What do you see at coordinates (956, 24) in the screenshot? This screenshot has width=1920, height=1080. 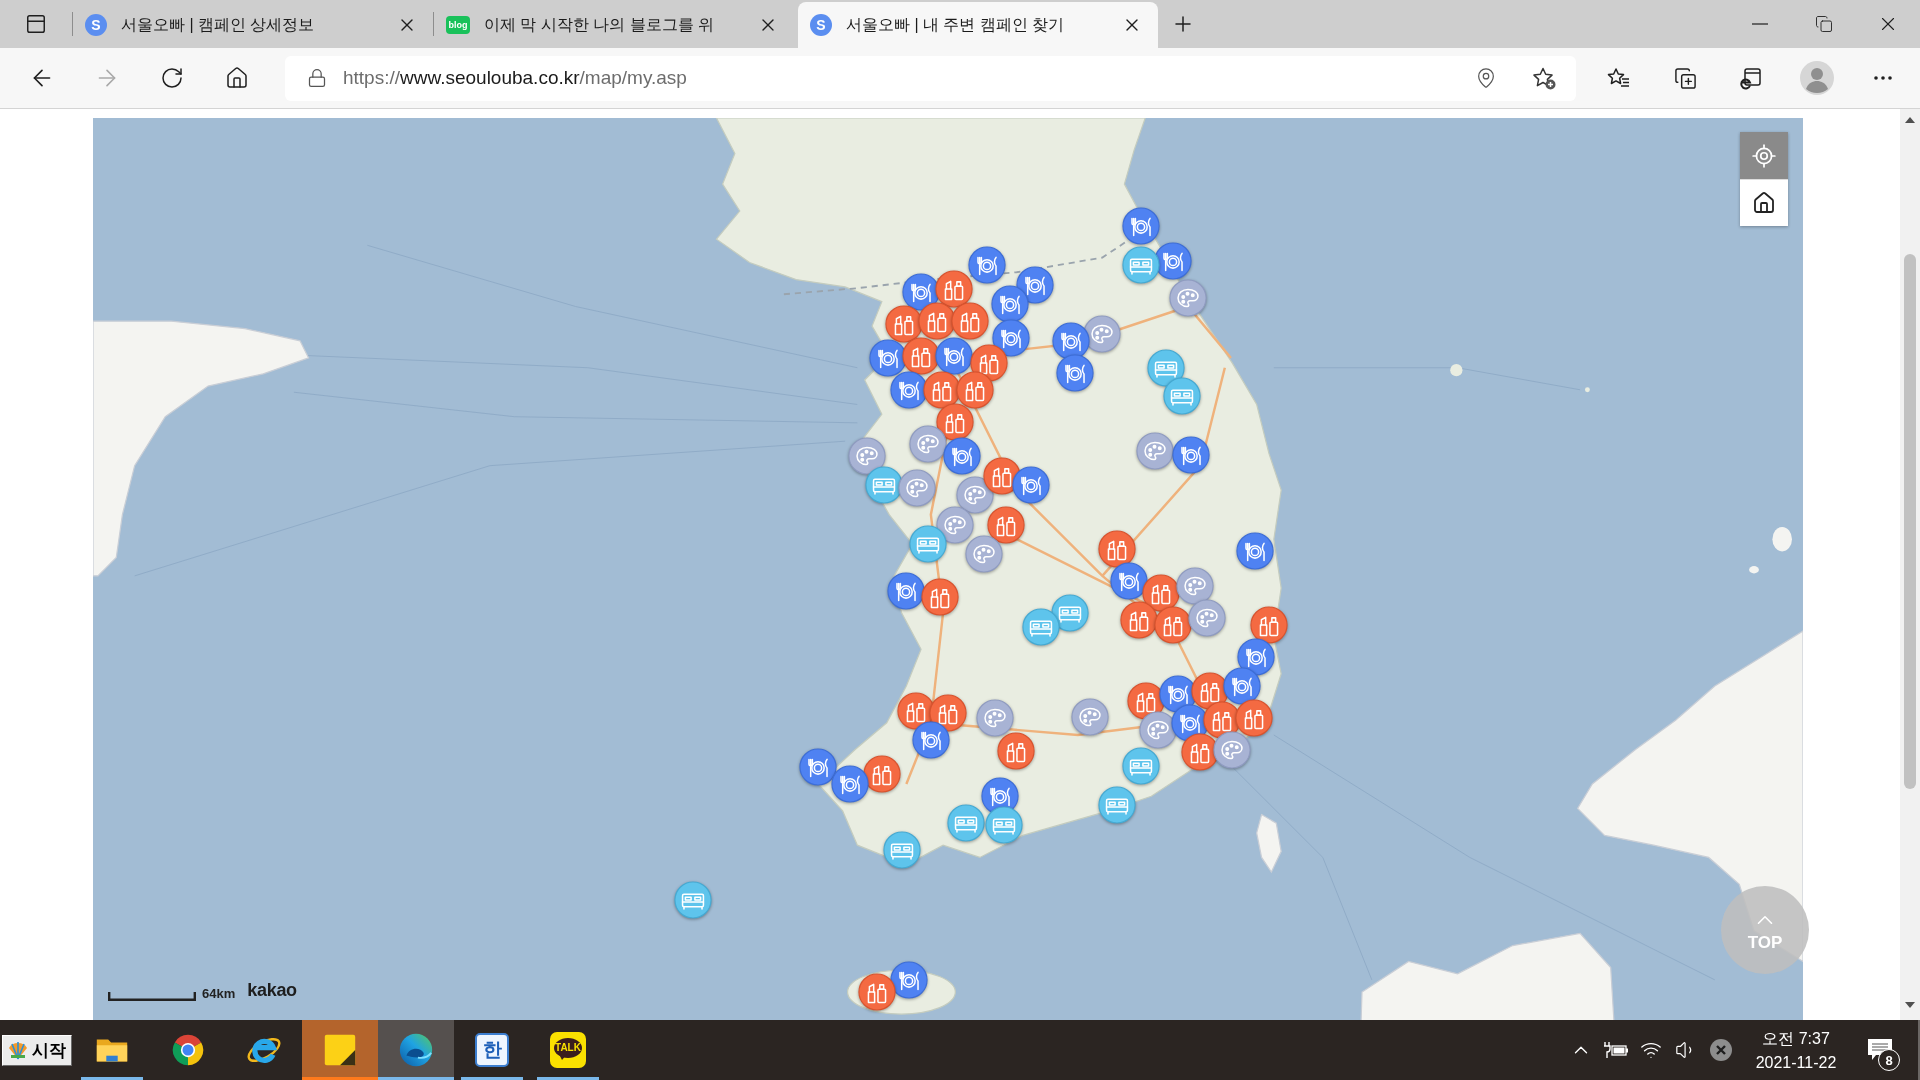 I see `tab-title: 서울오빠 | 내 주변 캠페인 찾기` at bounding box center [956, 24].